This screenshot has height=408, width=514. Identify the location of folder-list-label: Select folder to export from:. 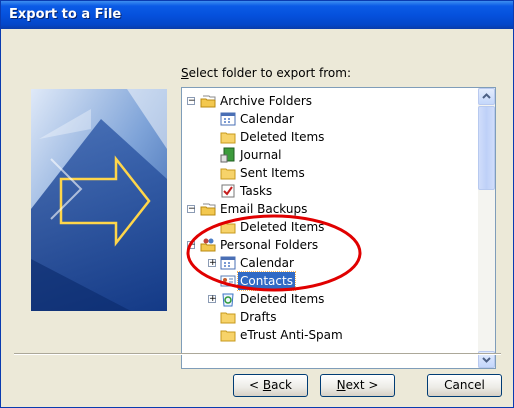
(266, 73).